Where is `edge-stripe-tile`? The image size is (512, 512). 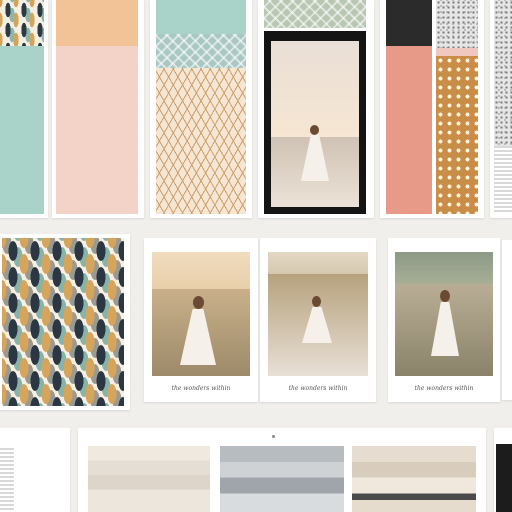 edge-stripe-tile is located at coordinates (503, 180).